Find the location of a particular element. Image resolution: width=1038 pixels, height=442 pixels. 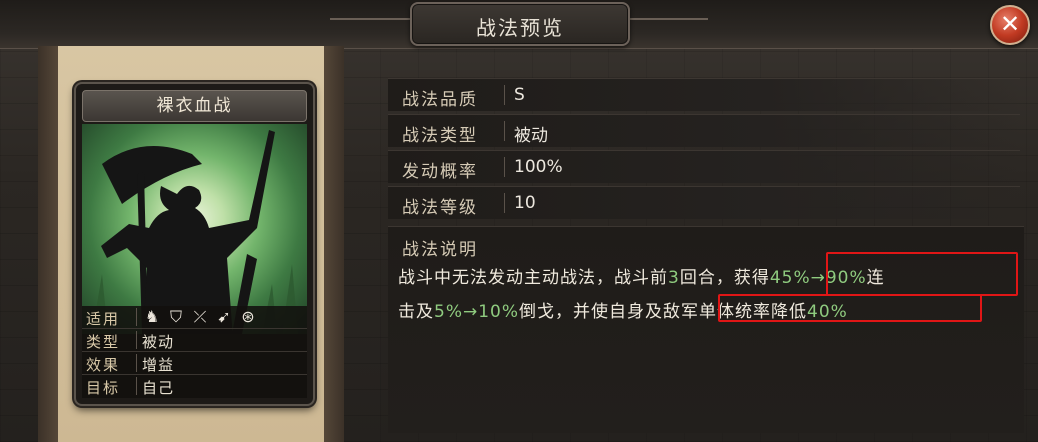

warrior-silhouette-image is located at coordinates (195, 232).